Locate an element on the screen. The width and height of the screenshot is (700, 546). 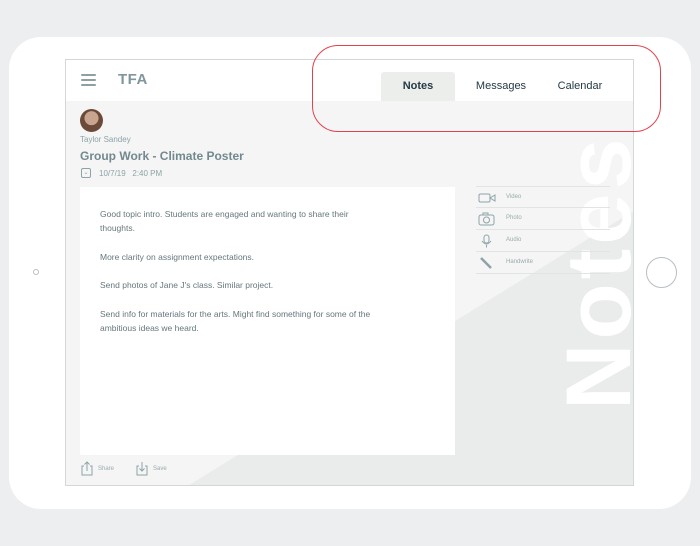
app-logo: TFA is located at coordinates (133, 79).